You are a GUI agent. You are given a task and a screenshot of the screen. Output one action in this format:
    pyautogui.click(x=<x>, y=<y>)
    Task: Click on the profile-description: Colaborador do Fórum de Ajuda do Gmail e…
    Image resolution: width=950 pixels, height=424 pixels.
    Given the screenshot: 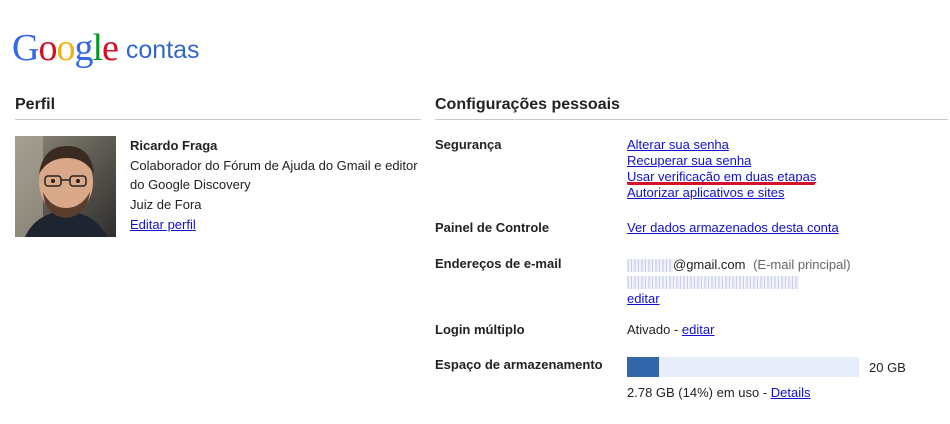 What is the action you would take?
    pyautogui.click(x=274, y=175)
    